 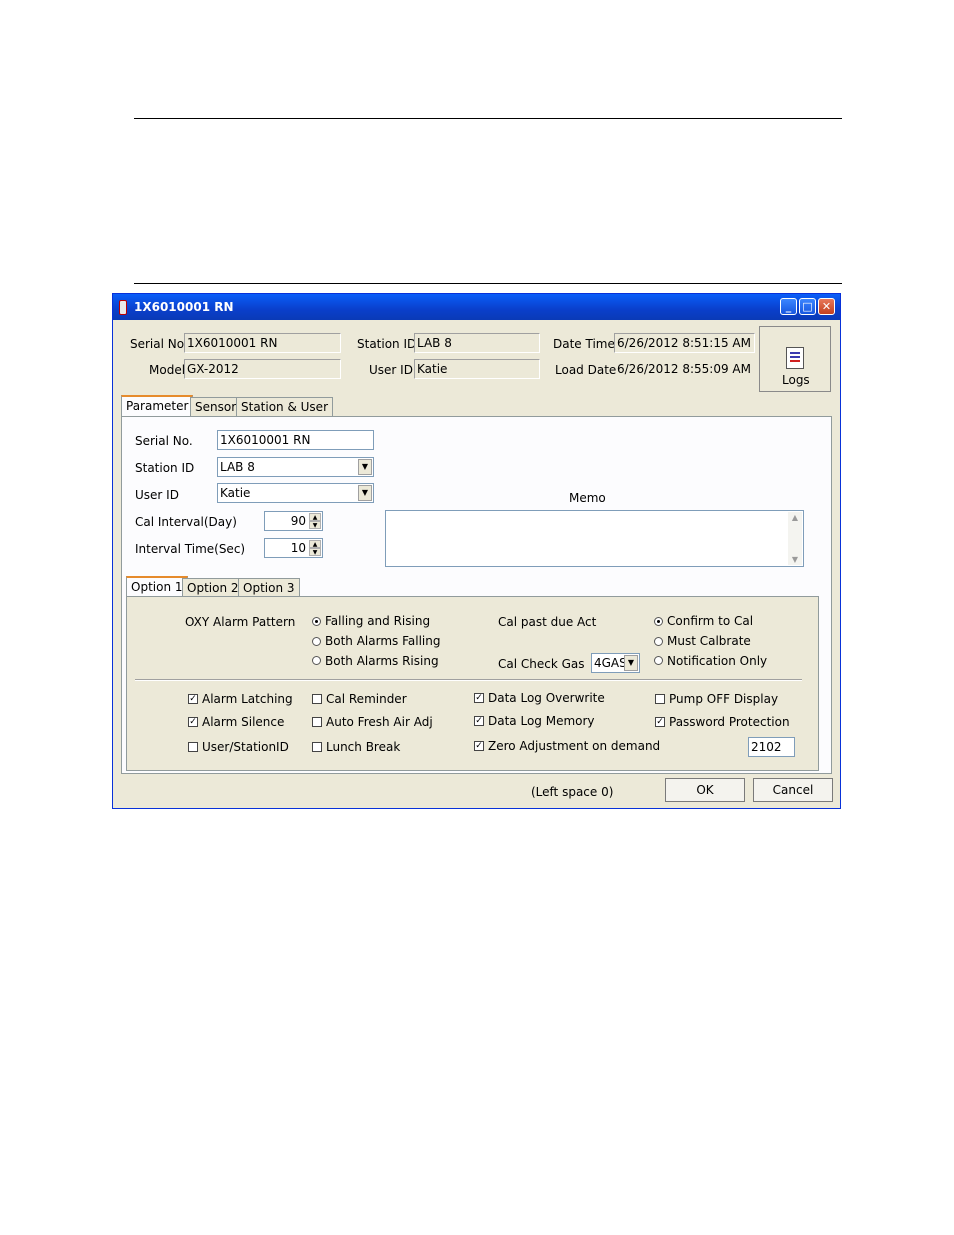 I want to click on ok-button: OK, so click(x=705, y=790).